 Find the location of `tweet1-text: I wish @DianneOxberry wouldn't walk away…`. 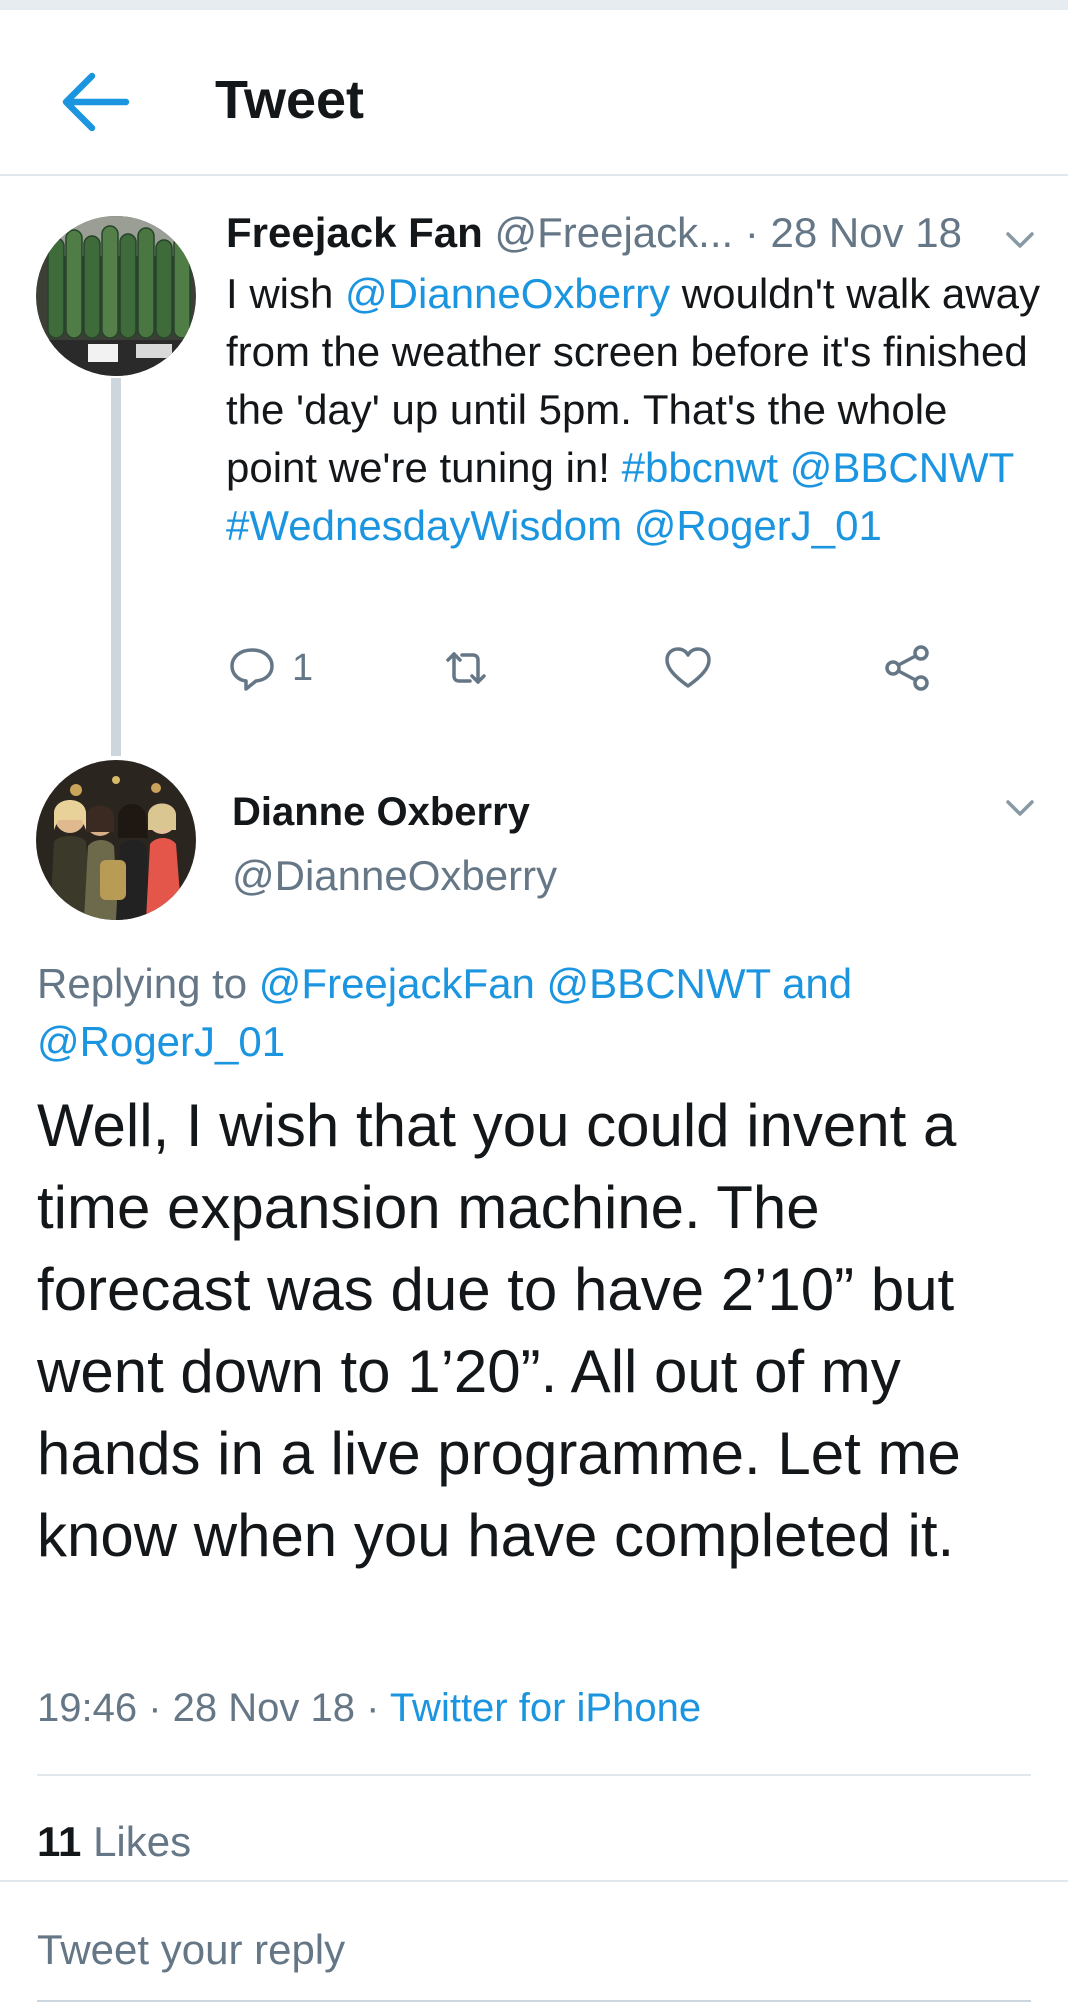

tweet1-text: I wish @DianneOxberry wouldn't walk away… is located at coordinates (636, 410).